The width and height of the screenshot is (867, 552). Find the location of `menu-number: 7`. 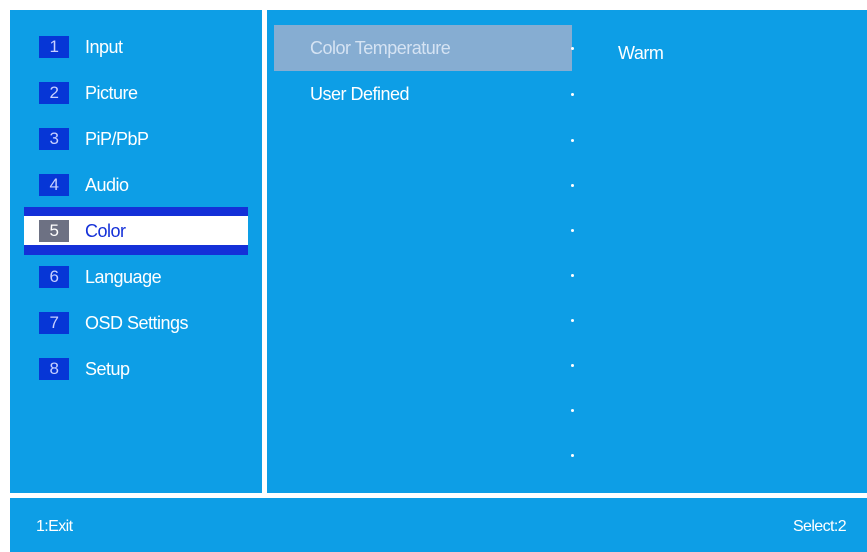

menu-number: 7 is located at coordinates (54, 323).